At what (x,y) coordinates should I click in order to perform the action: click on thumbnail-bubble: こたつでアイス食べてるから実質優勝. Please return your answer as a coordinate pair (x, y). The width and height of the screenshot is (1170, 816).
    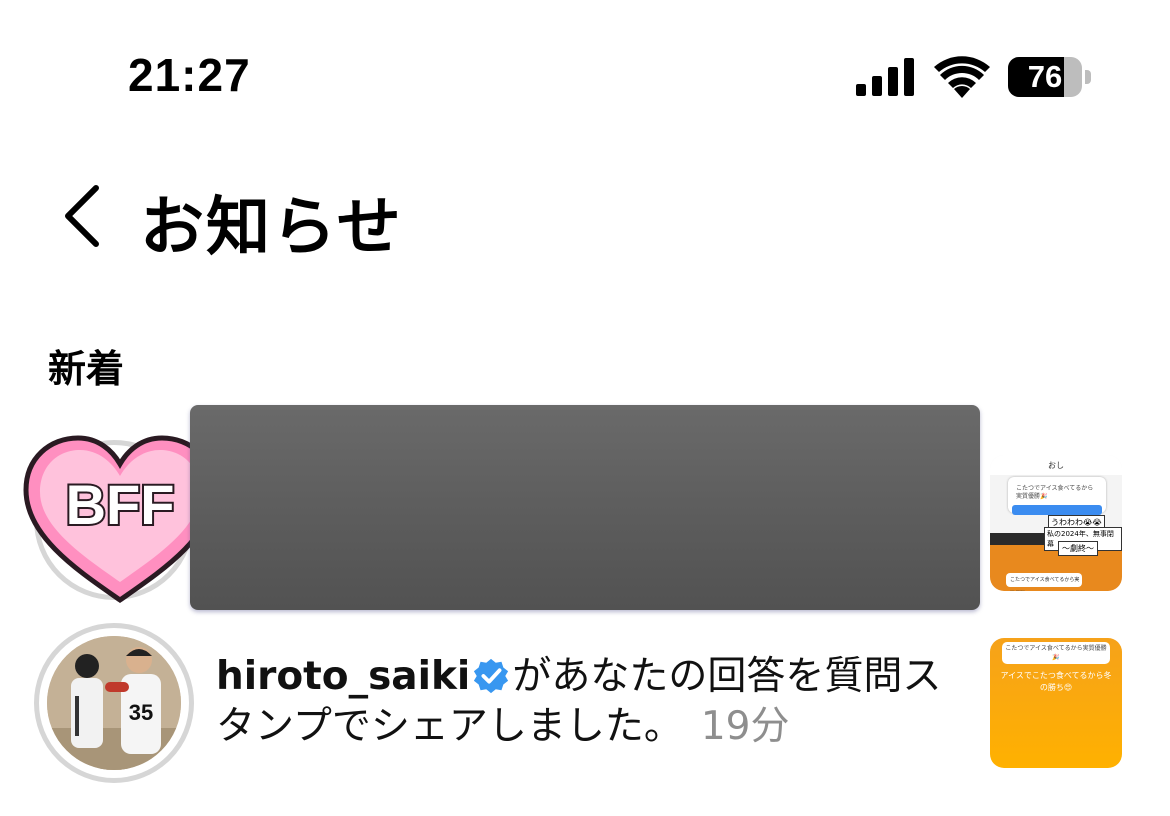
    Looking at the image, I should click on (1044, 580).